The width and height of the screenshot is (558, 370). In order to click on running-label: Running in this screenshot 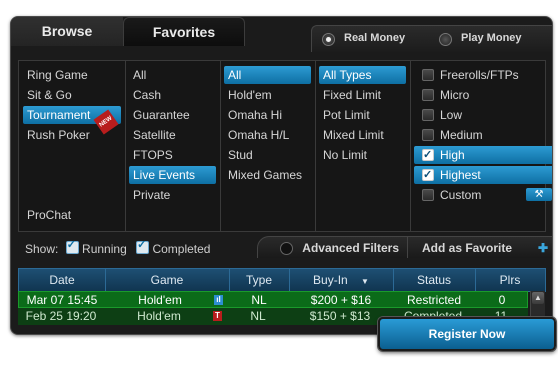, I will do `click(104, 249)`.